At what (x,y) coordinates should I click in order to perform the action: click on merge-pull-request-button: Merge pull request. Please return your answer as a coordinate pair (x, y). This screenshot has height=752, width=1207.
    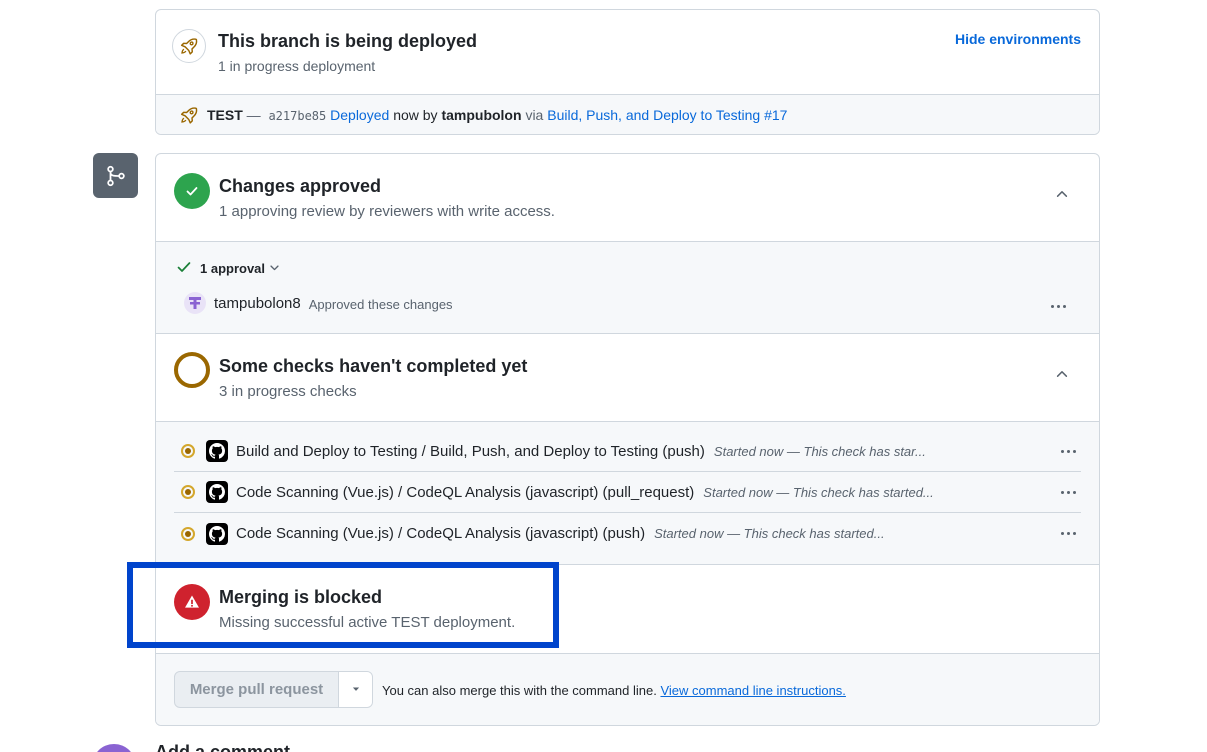
    Looking at the image, I should click on (257, 689).